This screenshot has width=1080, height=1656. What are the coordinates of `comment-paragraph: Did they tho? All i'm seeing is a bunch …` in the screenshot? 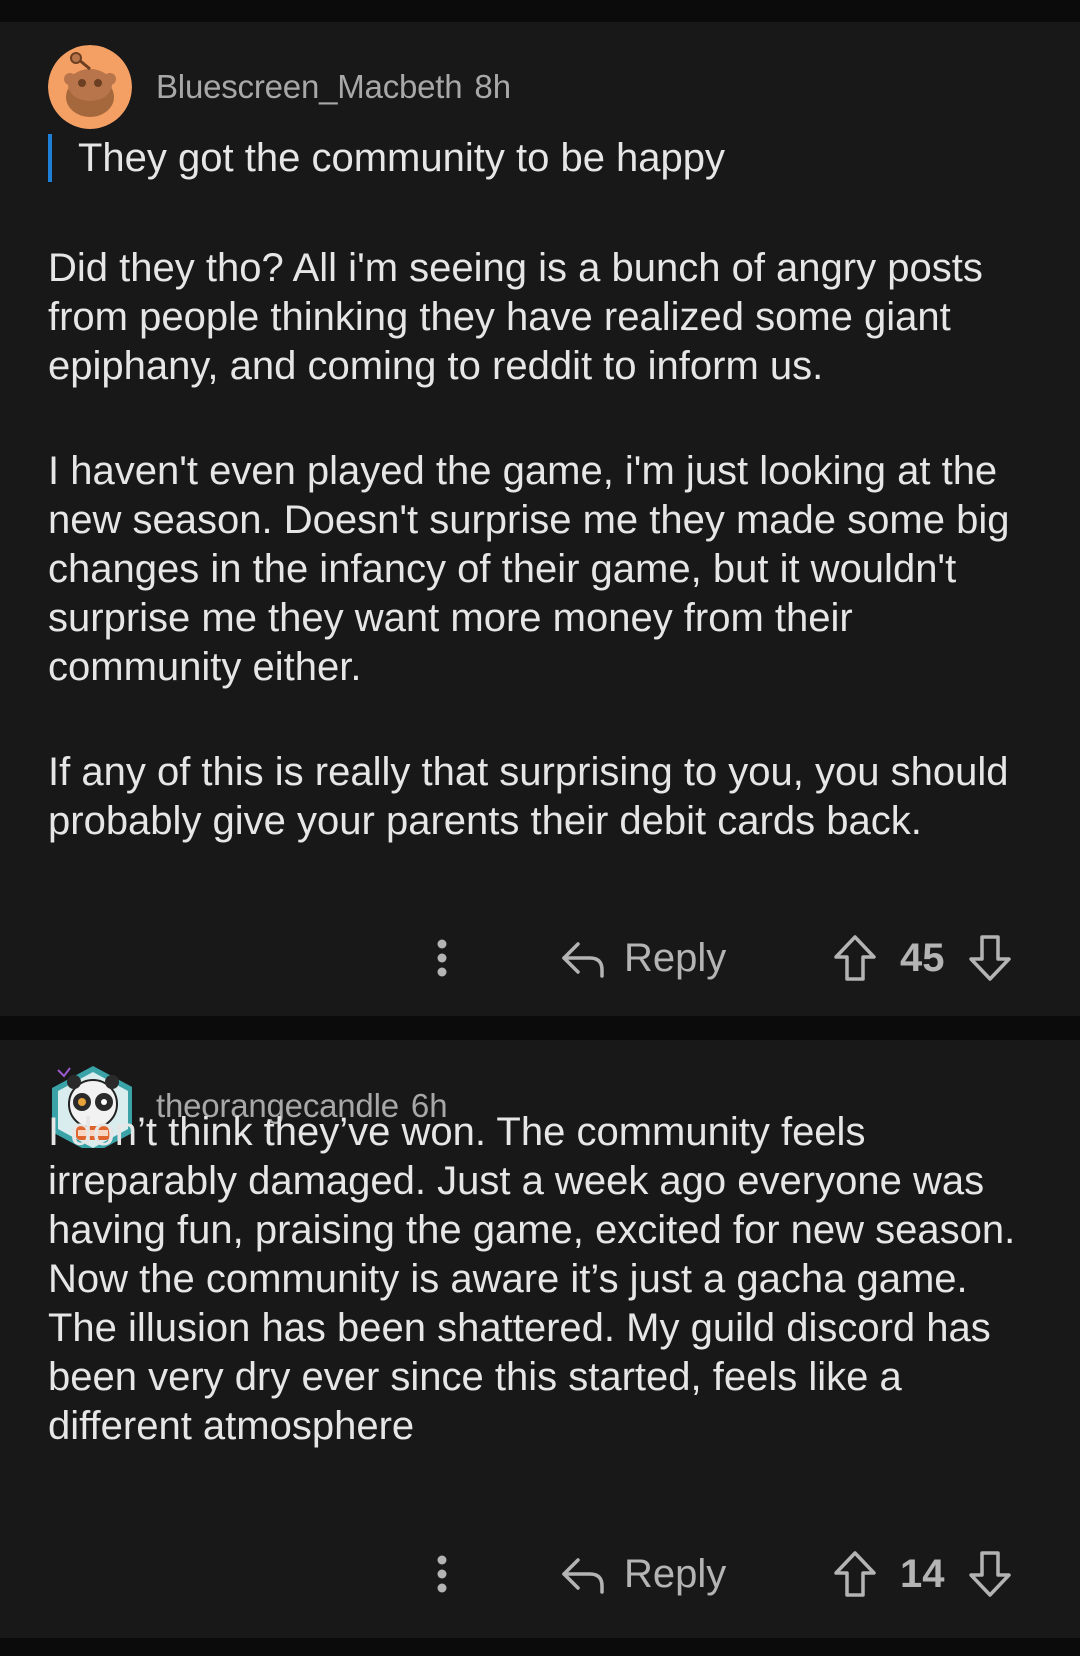 It's located at (515, 317).